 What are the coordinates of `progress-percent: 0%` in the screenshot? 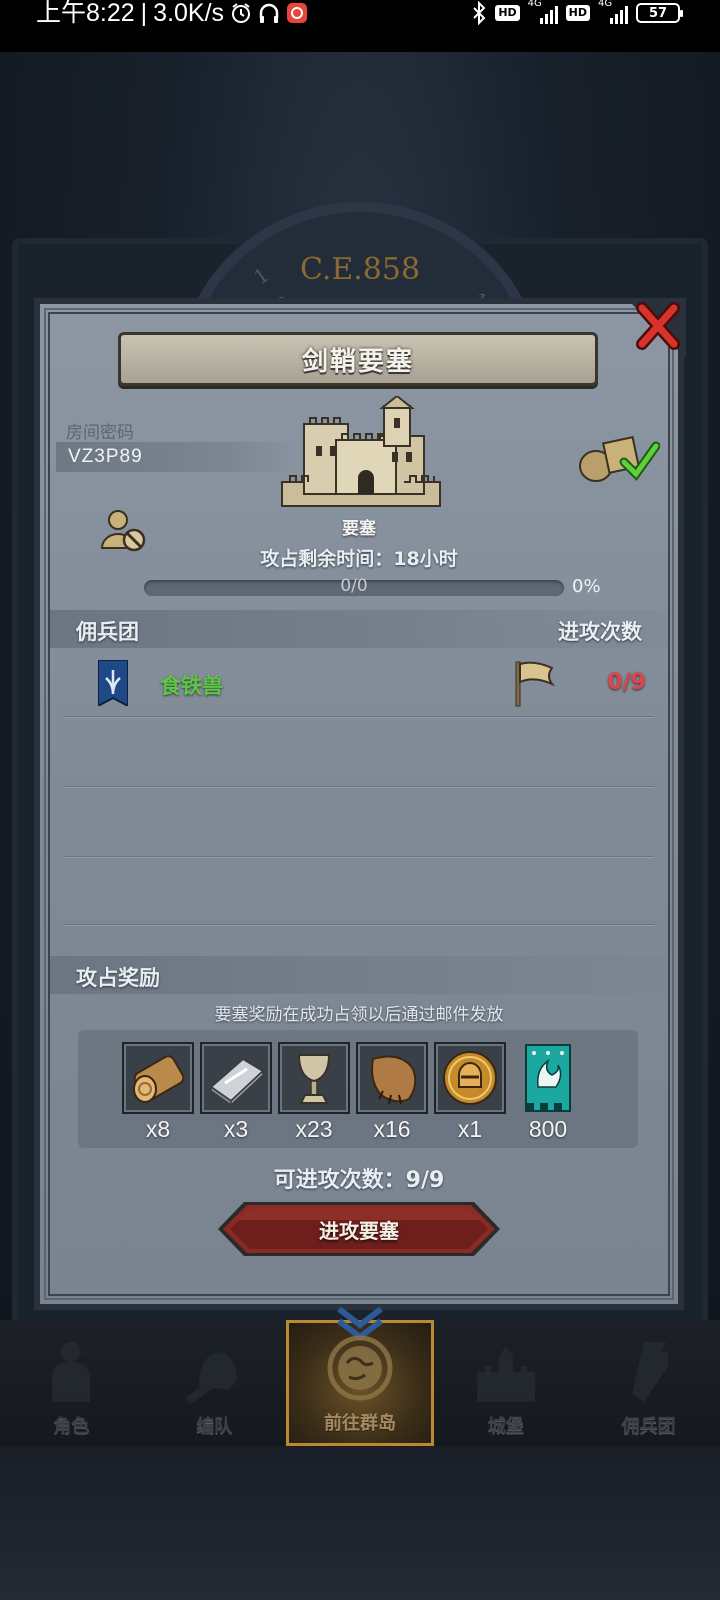 It's located at (586, 586).